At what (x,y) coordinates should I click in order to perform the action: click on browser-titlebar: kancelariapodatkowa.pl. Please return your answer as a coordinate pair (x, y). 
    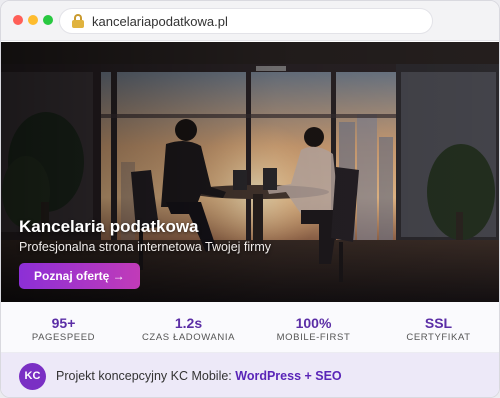
    Looking at the image, I should click on (250, 21).